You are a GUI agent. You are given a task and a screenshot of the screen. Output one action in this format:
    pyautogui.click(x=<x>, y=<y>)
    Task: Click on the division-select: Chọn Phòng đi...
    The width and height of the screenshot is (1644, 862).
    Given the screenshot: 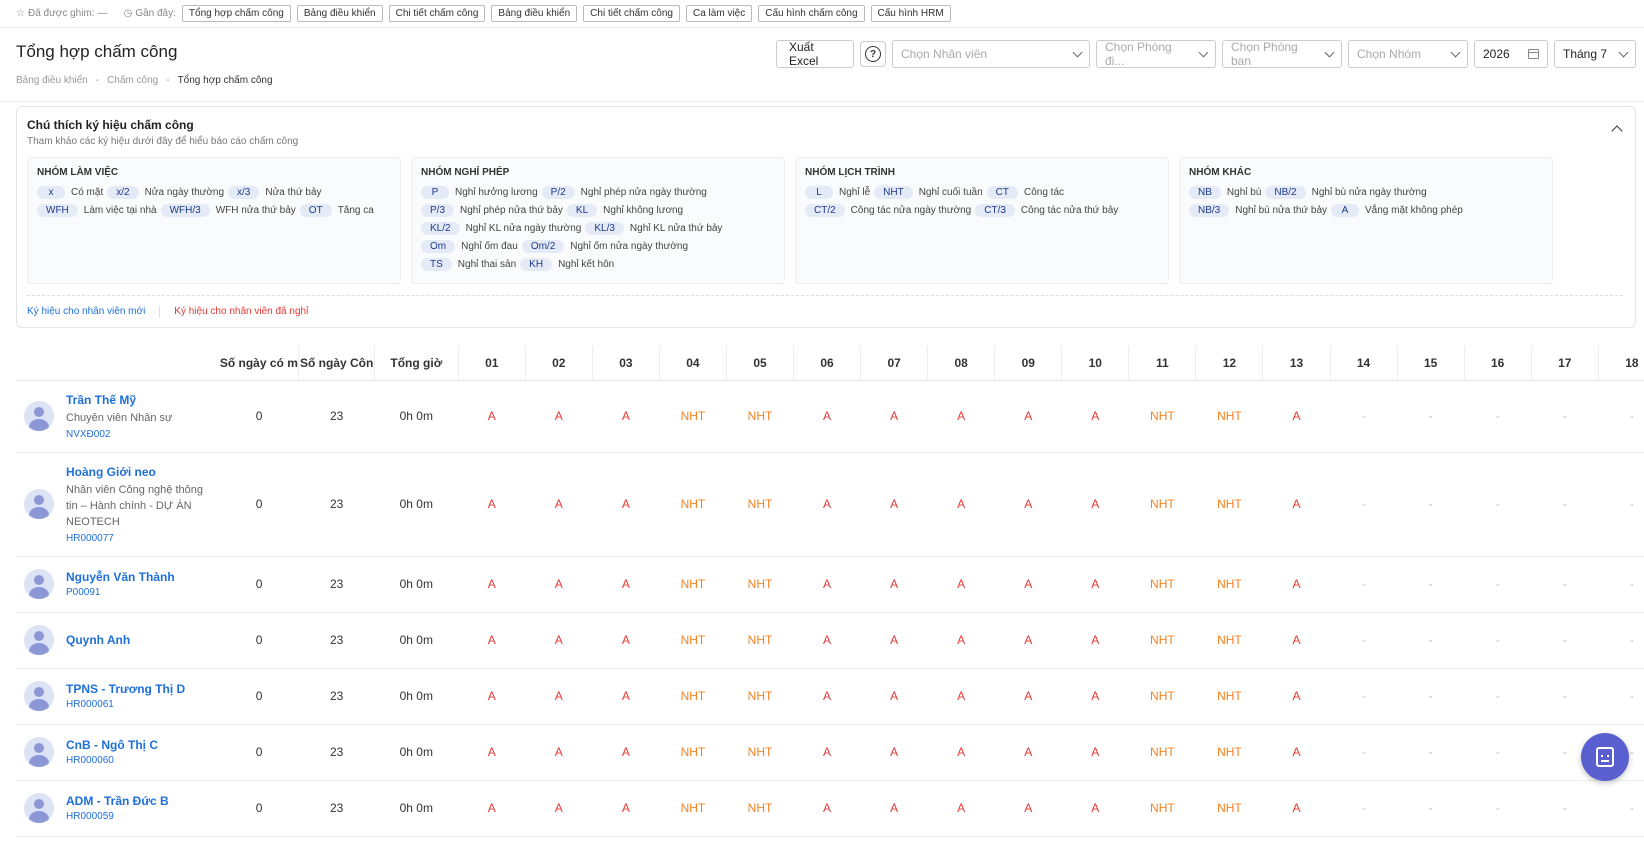 What is the action you would take?
    pyautogui.click(x=1156, y=54)
    